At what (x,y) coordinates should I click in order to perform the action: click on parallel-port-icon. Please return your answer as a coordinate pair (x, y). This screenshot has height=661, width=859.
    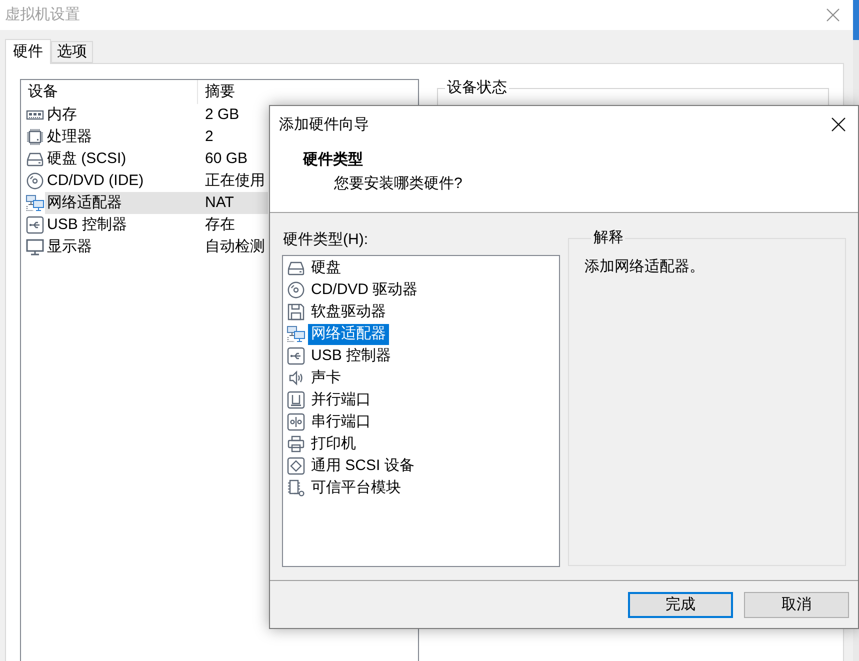
    Looking at the image, I should click on (296, 400).